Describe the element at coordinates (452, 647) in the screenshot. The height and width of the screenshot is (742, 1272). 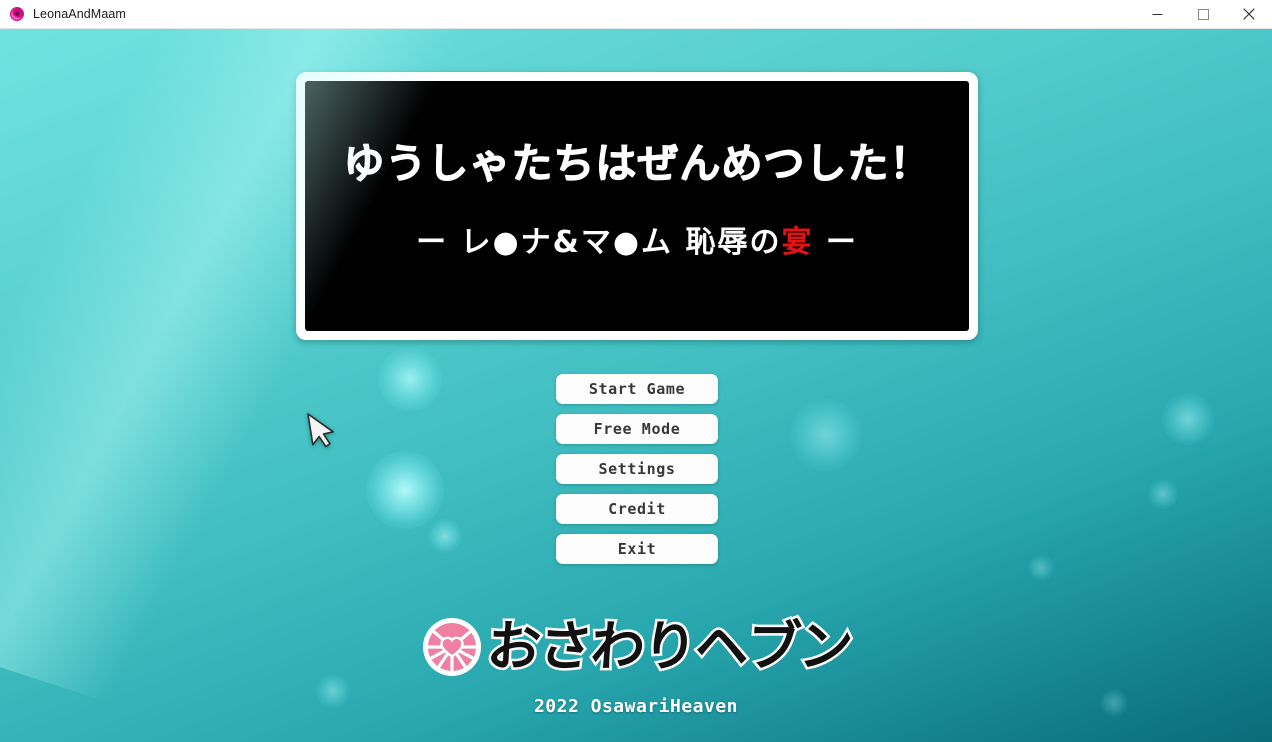
I see `heart-sunburst-icon` at that location.